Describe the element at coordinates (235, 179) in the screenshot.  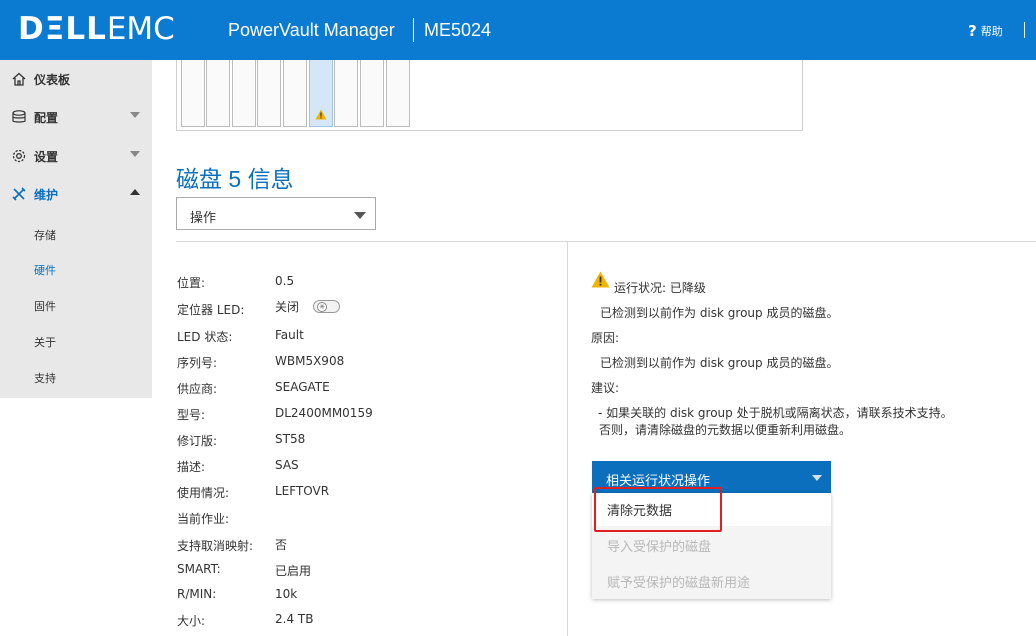
I see `page-title: 磁盘 5 信息` at that location.